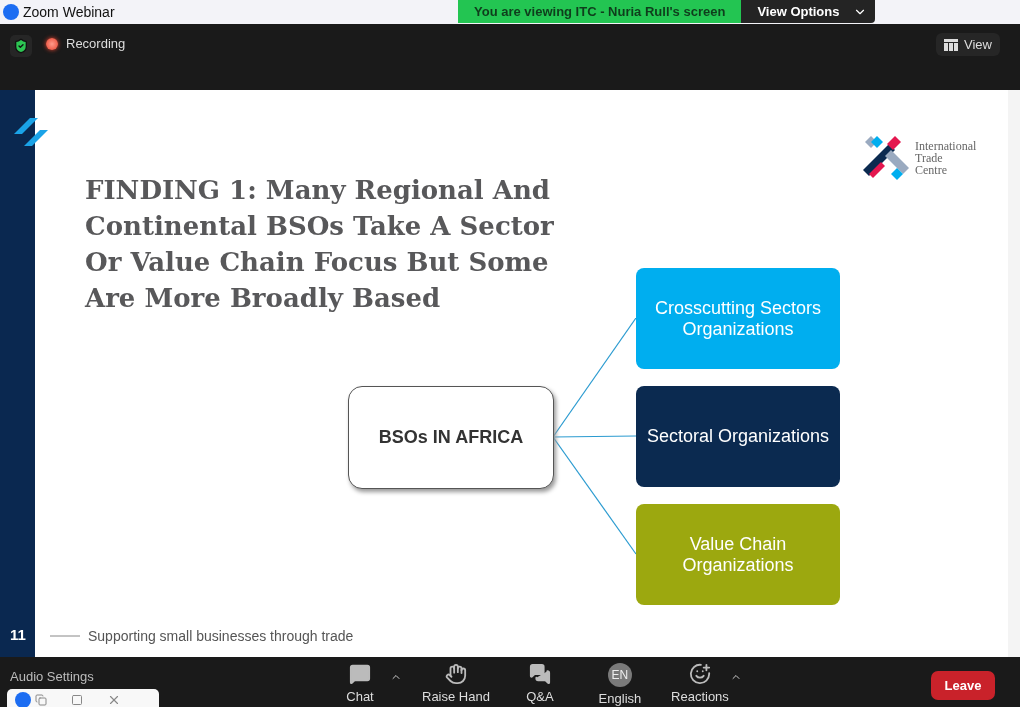 The width and height of the screenshot is (1020, 707). I want to click on diagram-root-node: BSOs IN AFRICA, so click(451, 437).